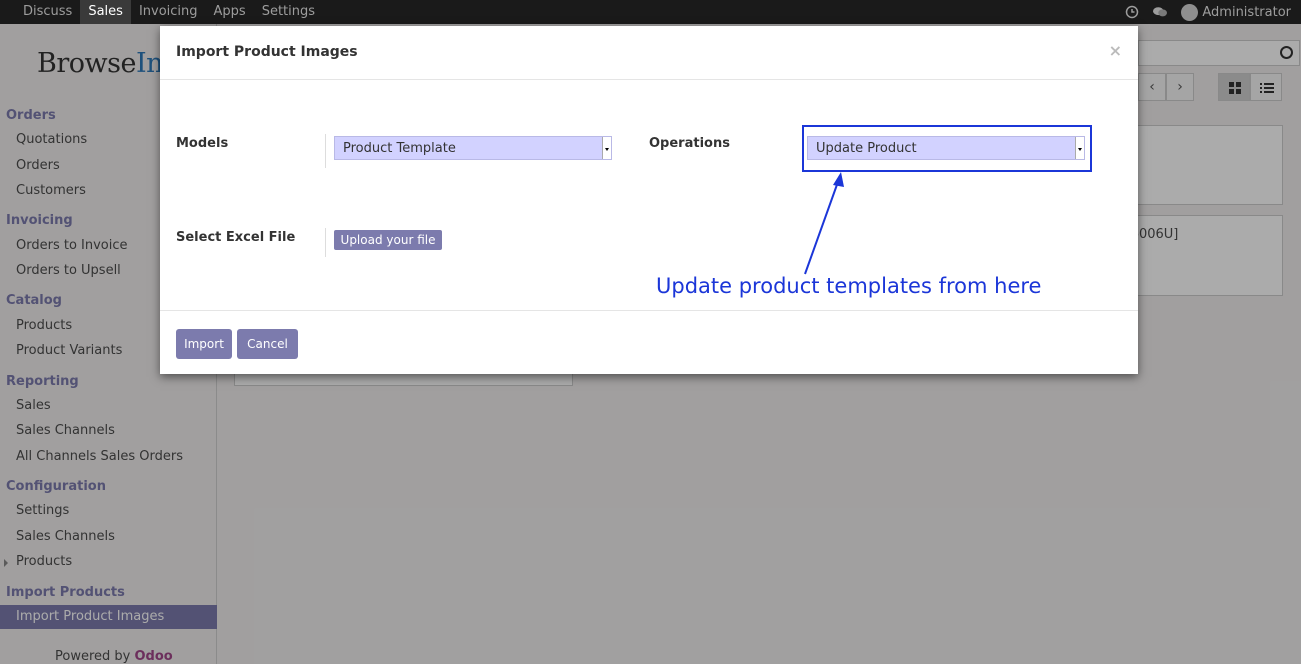 The image size is (1301, 664). Describe the element at coordinates (1246, 12) in the screenshot. I see `user-name: Administrator` at that location.